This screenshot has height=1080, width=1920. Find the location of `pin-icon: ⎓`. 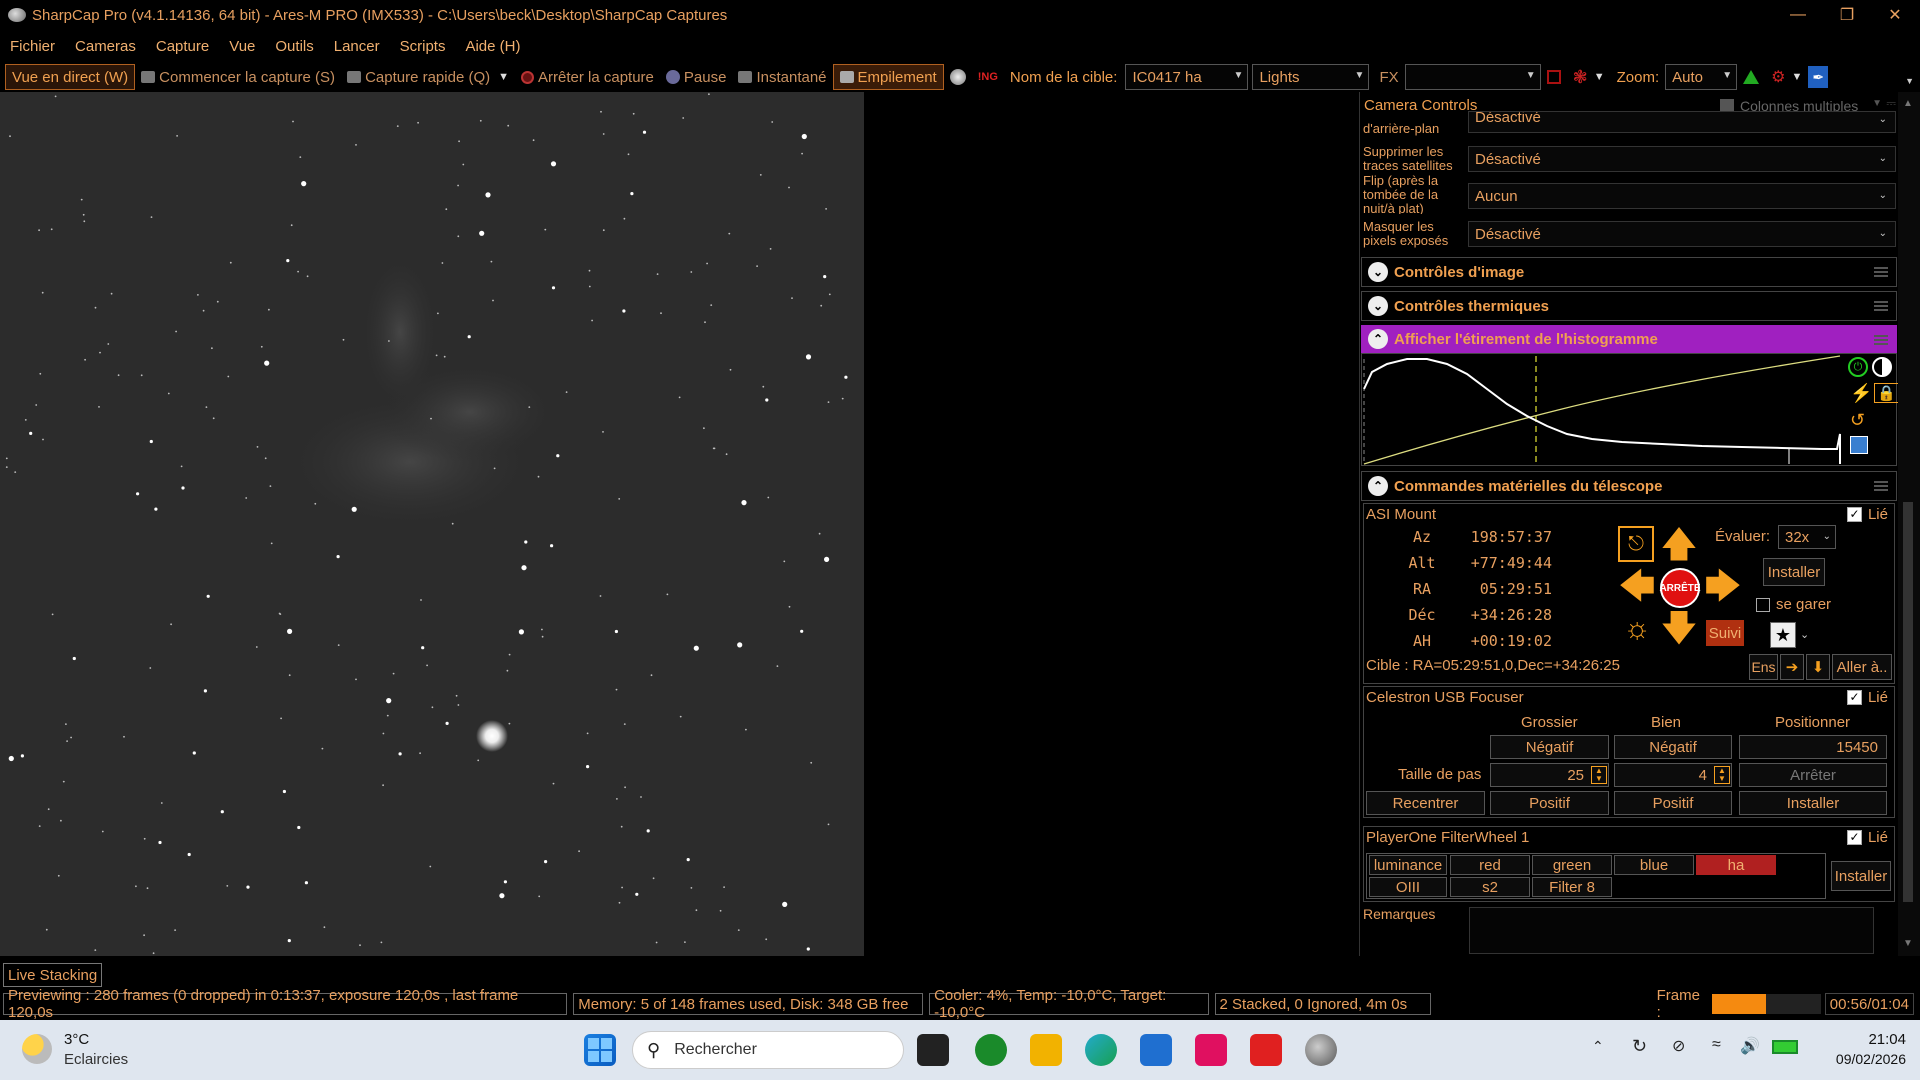

pin-icon: ⎓ is located at coordinates (1891, 103).